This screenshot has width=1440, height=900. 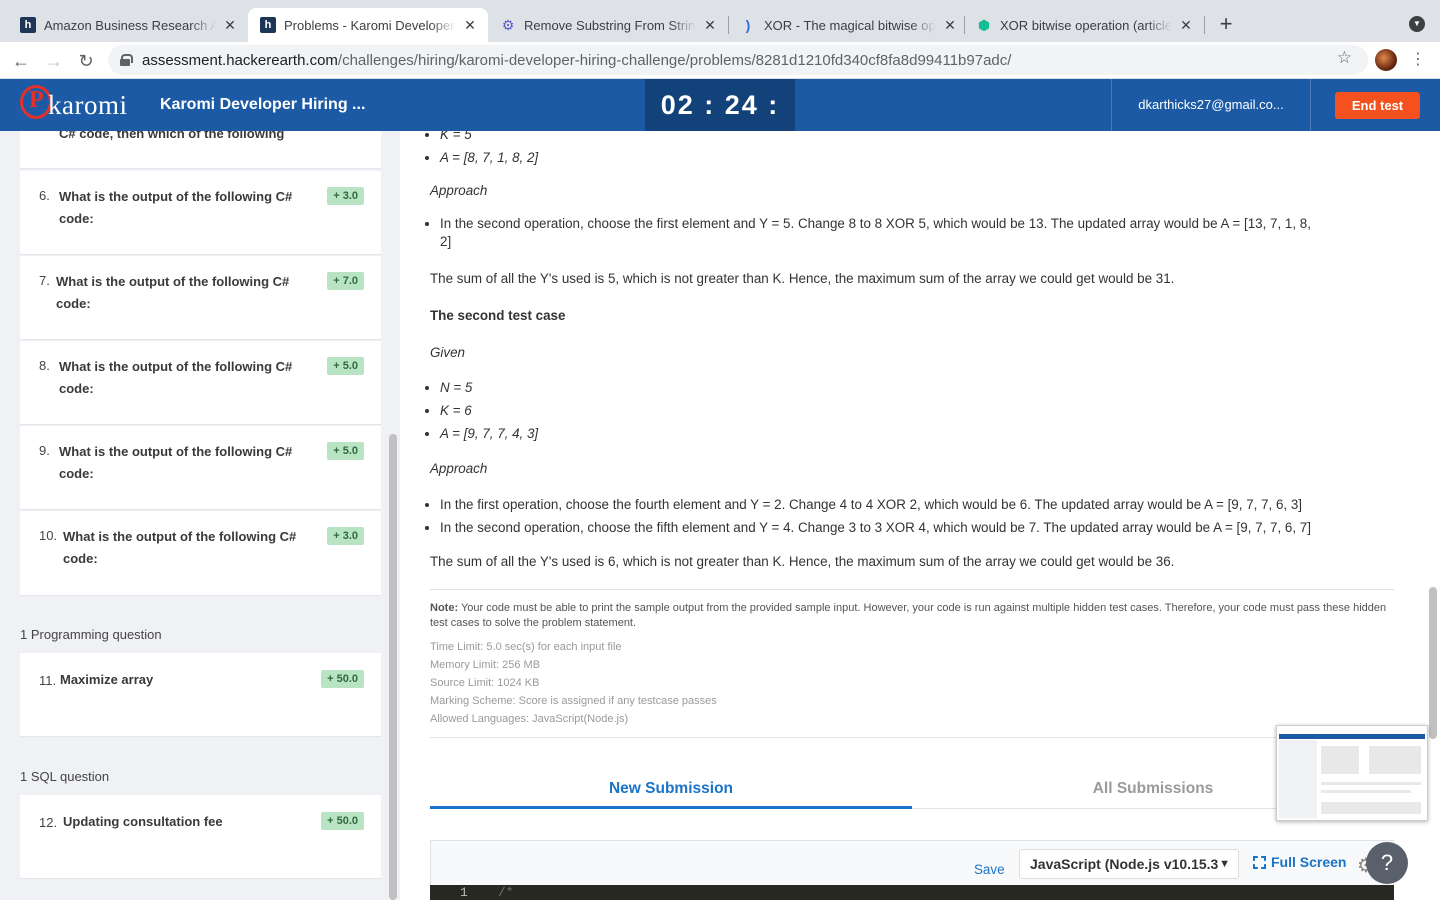 I want to click on tab-title: XOR bitwise operation (article), so click(x=1086, y=25).